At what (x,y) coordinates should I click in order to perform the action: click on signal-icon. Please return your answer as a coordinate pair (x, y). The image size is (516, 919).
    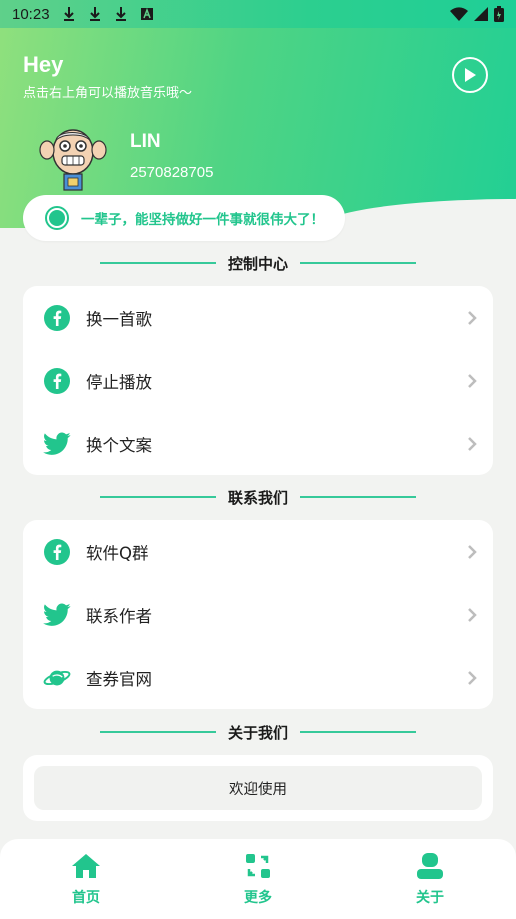
    Looking at the image, I should click on (481, 14).